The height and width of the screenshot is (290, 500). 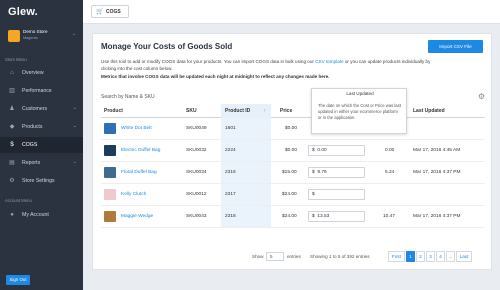 I want to click on column-header-product-id: Product ID ↑, so click(x=246, y=111).